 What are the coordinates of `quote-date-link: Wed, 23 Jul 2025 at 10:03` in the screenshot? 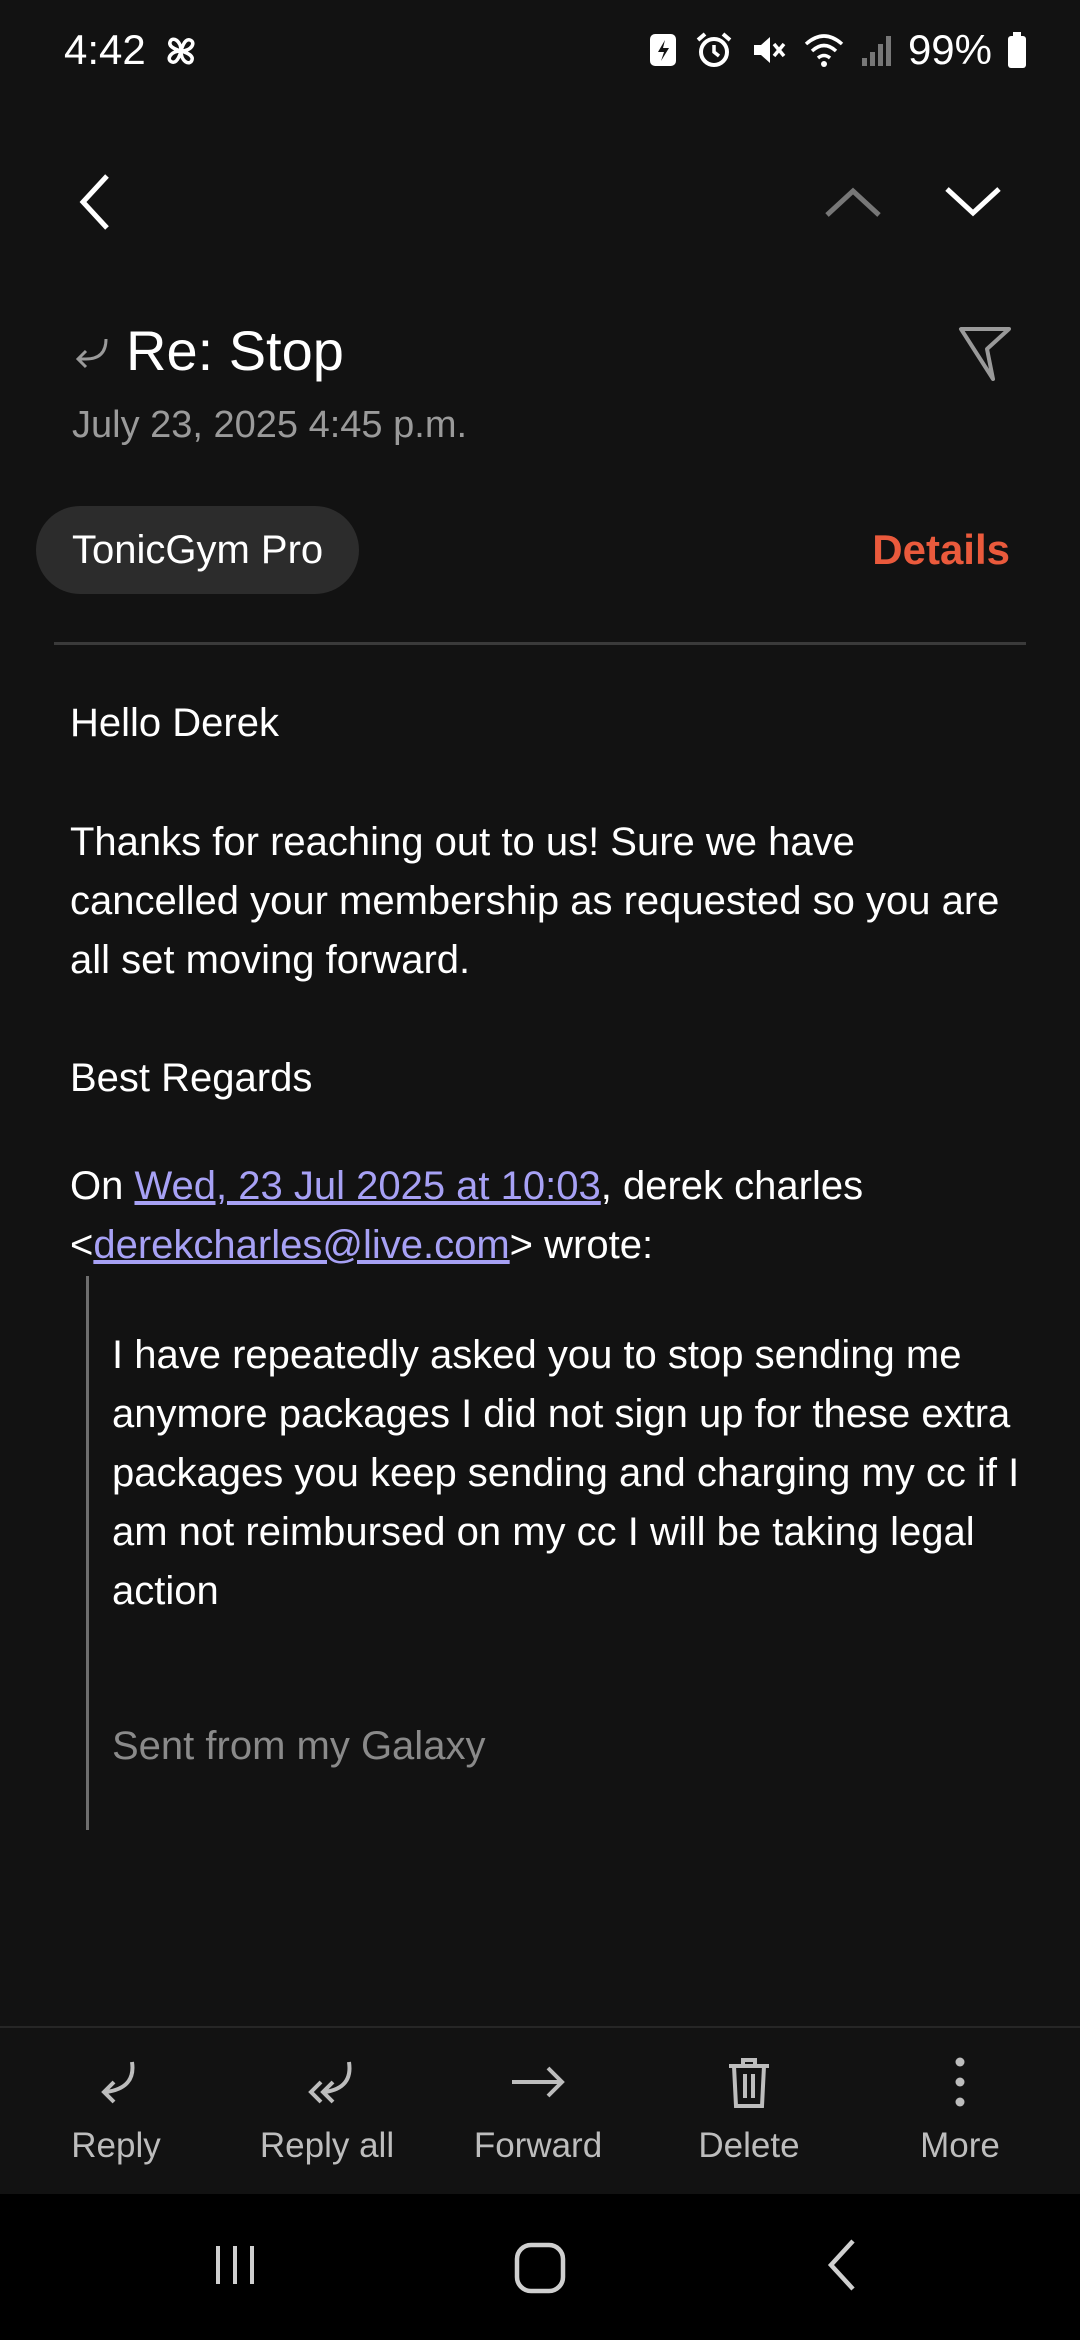 It's located at (367, 1186).